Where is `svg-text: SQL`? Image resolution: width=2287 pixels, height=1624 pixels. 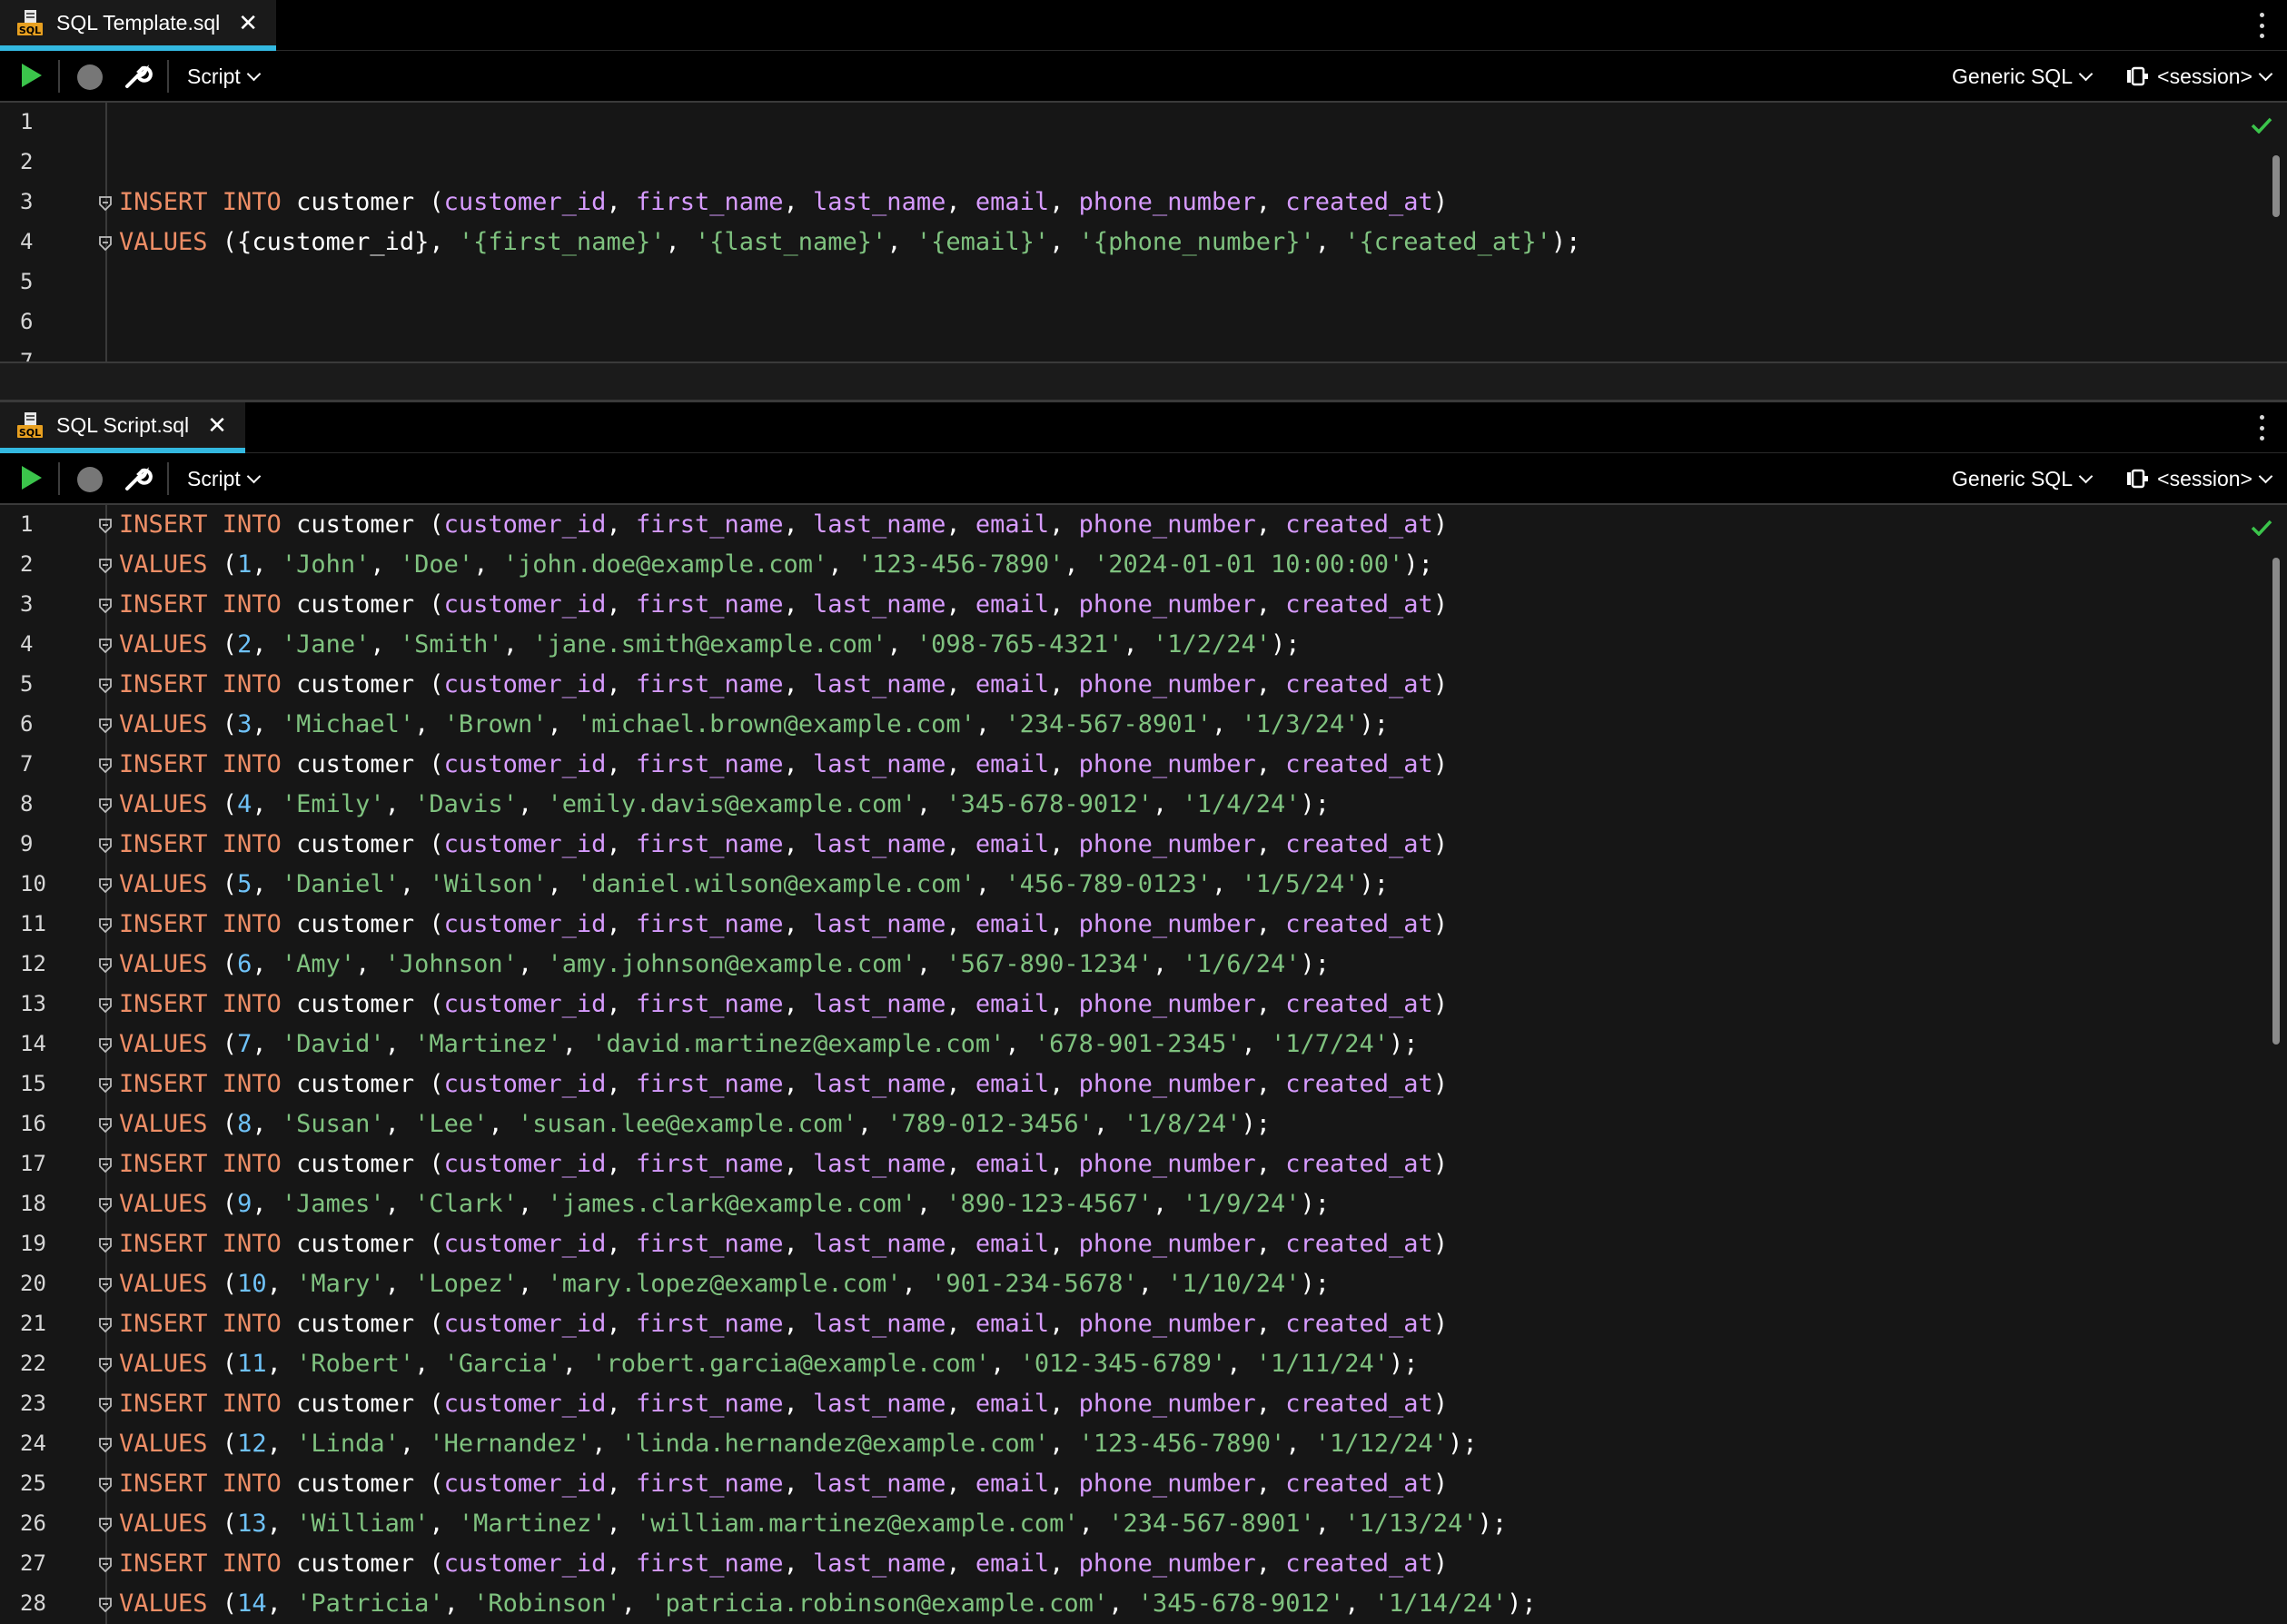
svg-text: SQL is located at coordinates (30, 30).